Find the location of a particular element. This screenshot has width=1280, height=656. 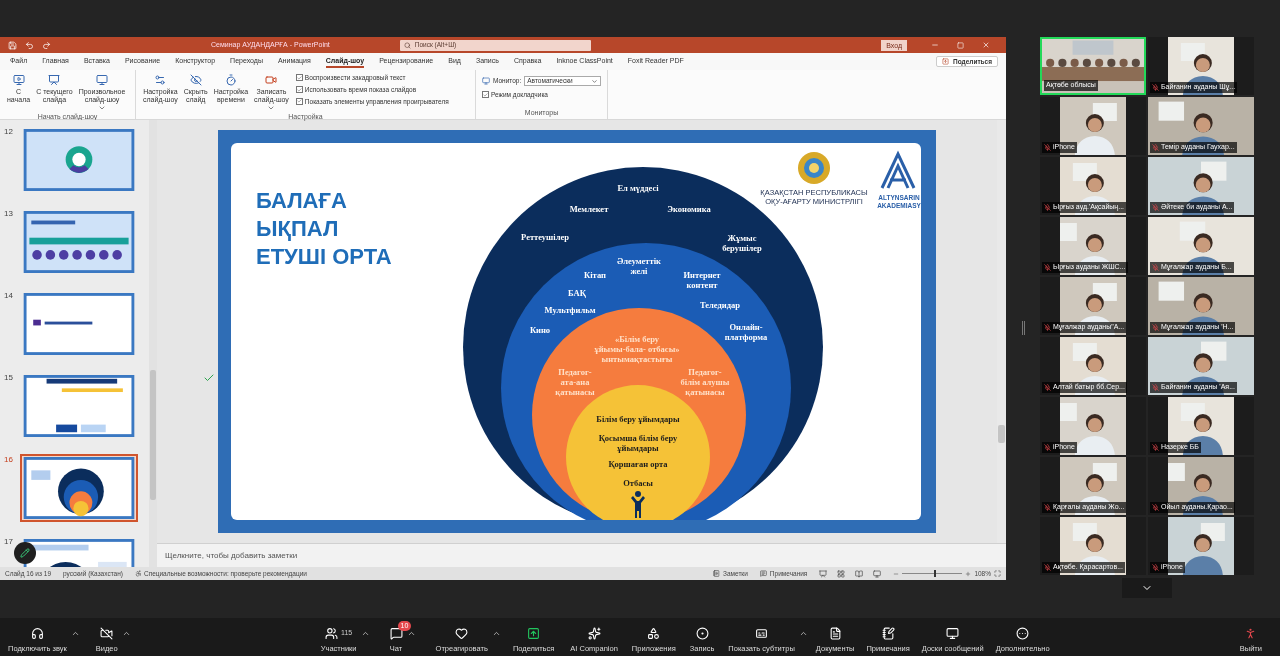

ring-label: Онлайн- платформа is located at coordinates (746, 332).